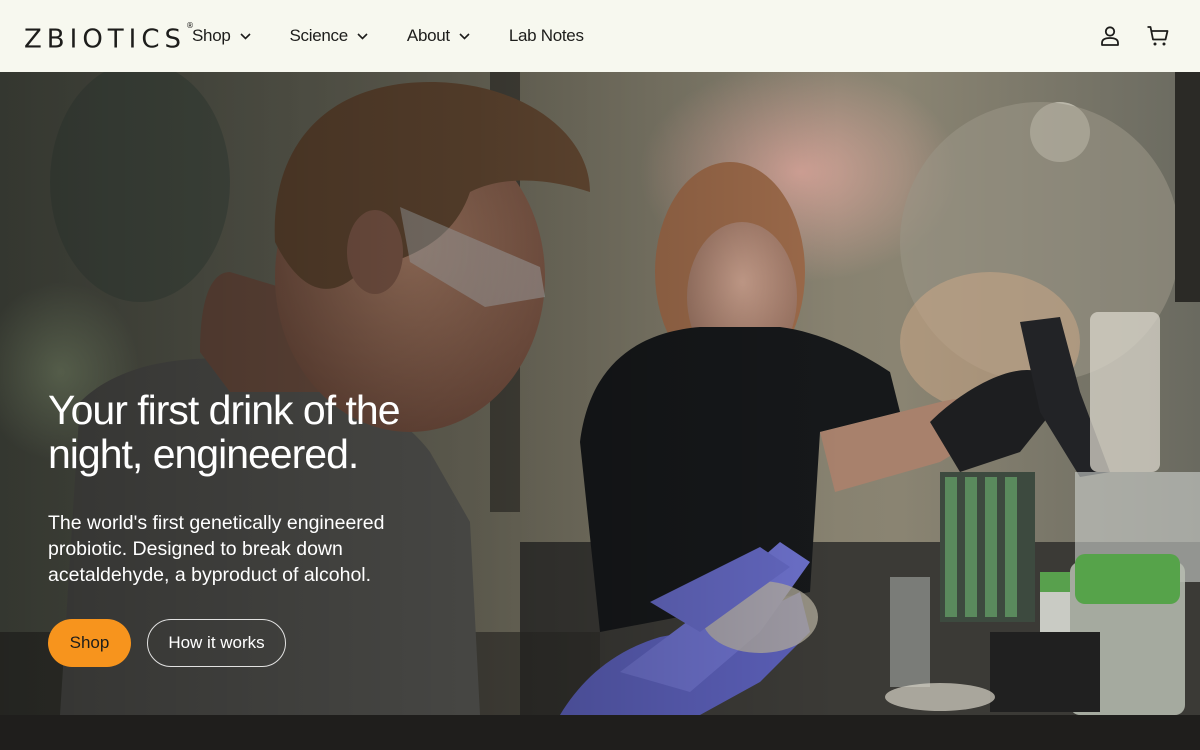 Image resolution: width=1200 pixels, height=750 pixels. I want to click on nav-science-label: Science, so click(319, 35).